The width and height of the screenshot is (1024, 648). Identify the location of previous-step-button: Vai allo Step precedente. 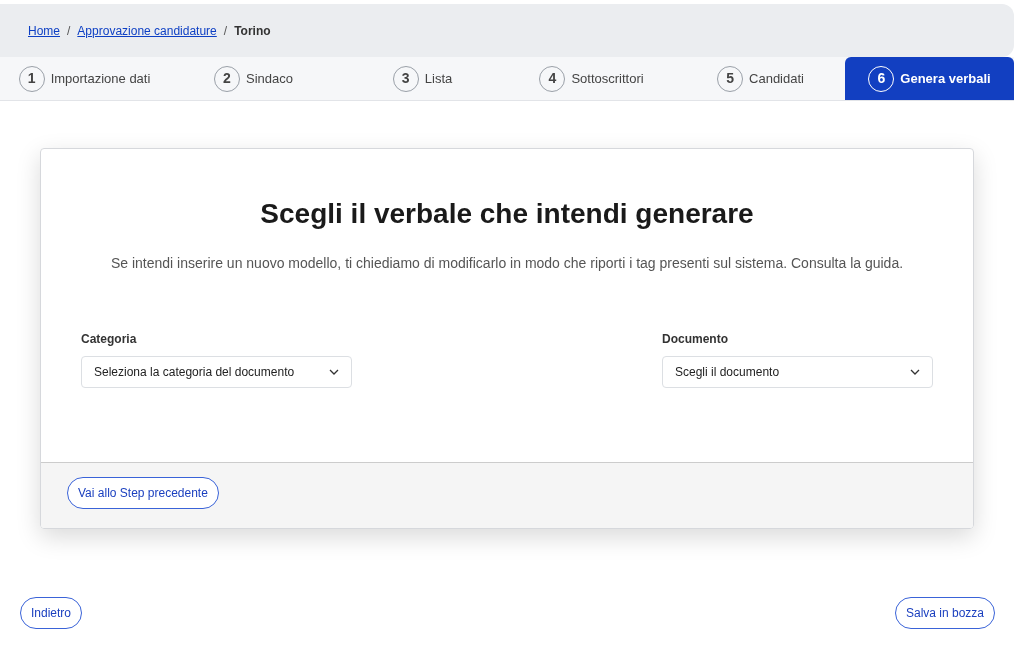
(143, 493).